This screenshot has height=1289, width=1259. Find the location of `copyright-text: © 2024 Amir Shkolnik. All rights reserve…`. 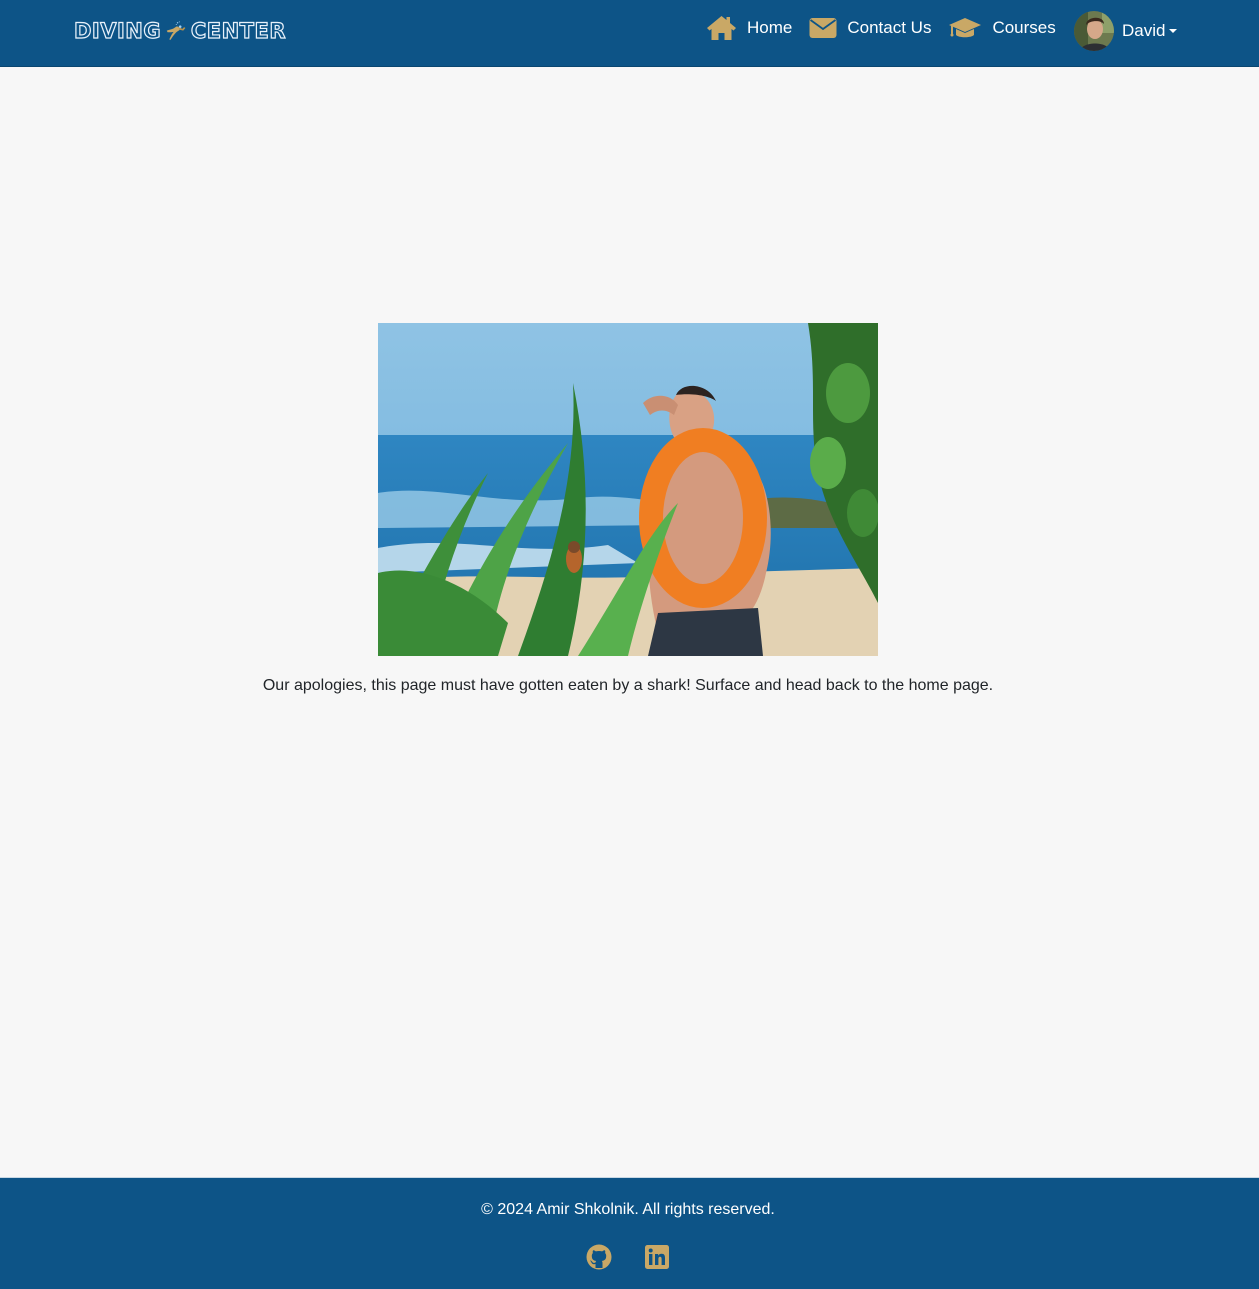

copyright-text: © 2024 Amir Shkolnik. All rights reserve… is located at coordinates (628, 1209).